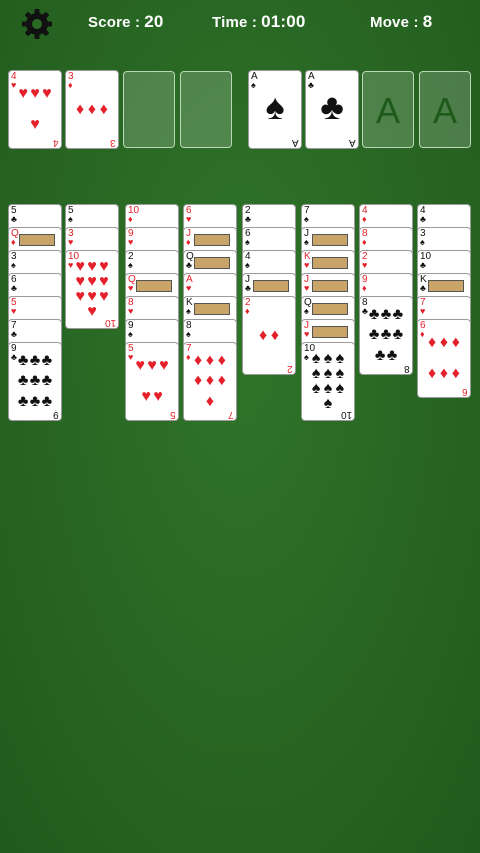 The height and width of the screenshot is (853, 480). What do you see at coordinates (407, 368) in the screenshot?
I see `card-rank-bottom: 8` at bounding box center [407, 368].